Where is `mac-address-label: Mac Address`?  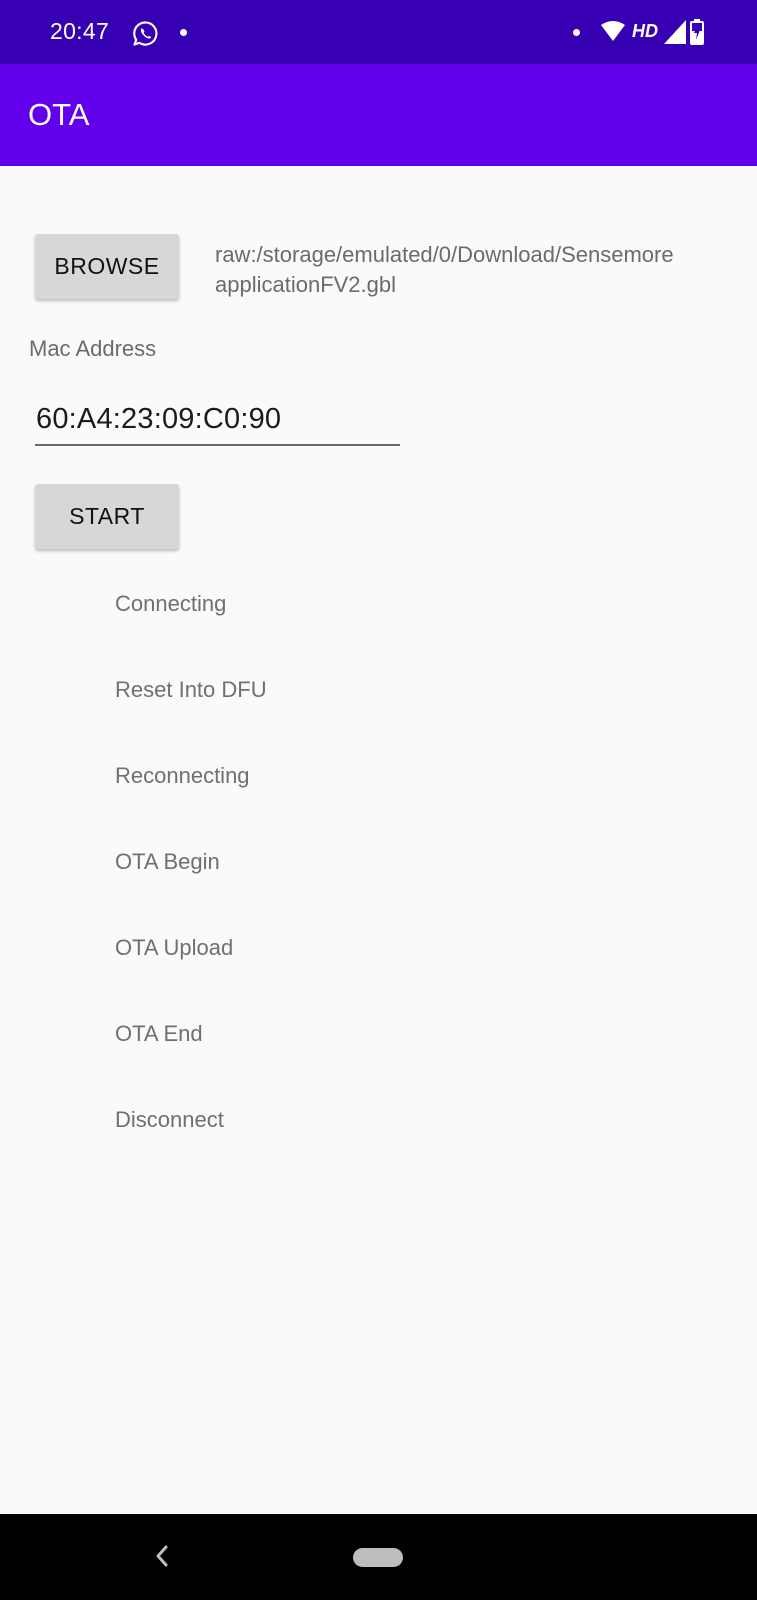
mac-address-label: Mac Address is located at coordinates (93, 348).